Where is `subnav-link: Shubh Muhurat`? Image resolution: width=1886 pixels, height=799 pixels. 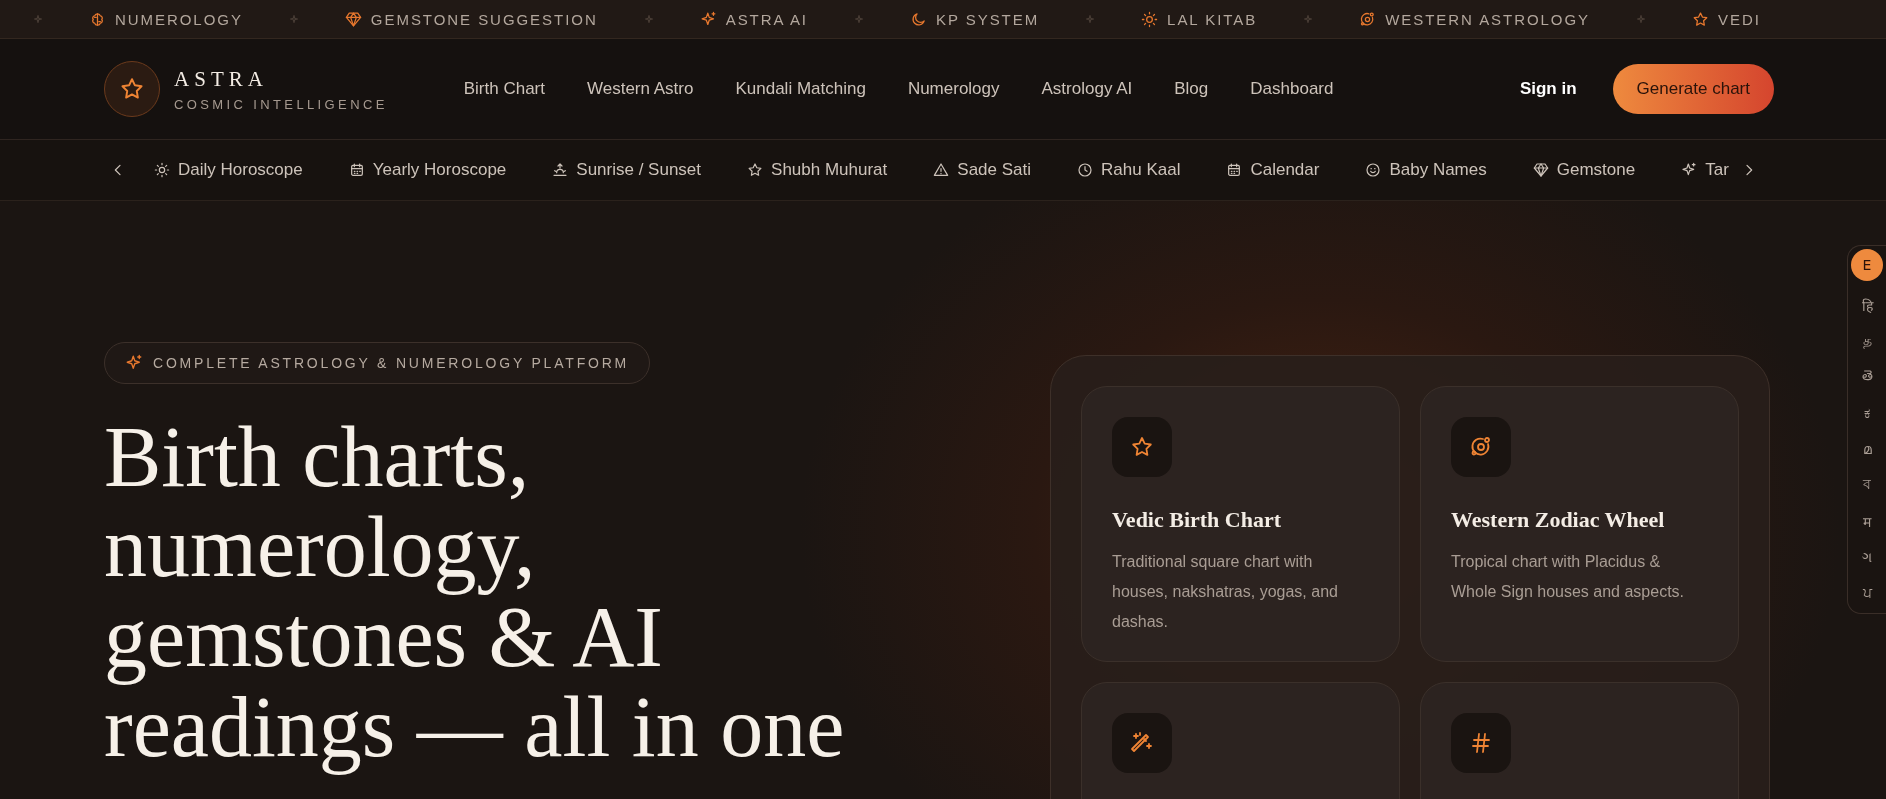
subnav-link: Shubh Muhurat is located at coordinates (817, 170).